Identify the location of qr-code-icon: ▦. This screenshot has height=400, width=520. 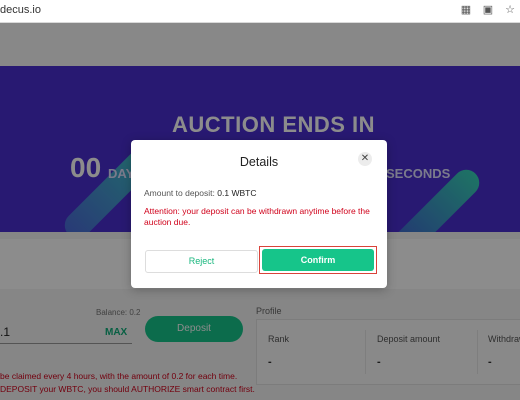
(466, 9).